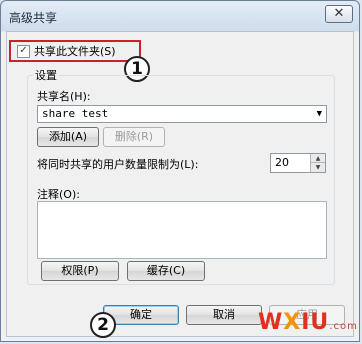 Image resolution: width=362 pixels, height=344 pixels. I want to click on step-marker-2: 2, so click(103, 325).